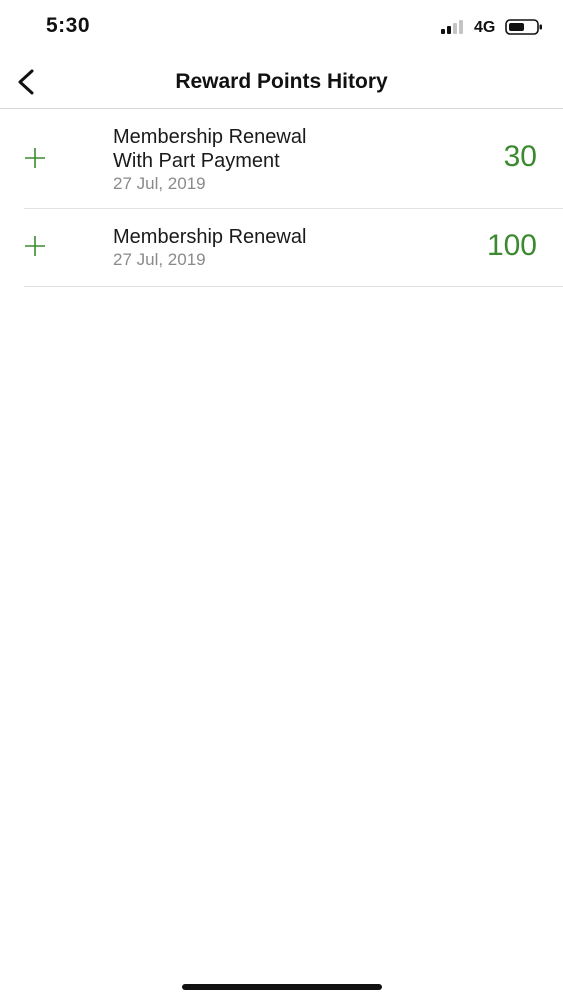 The image size is (563, 1000). I want to click on page-title: Reward Points Hitory, so click(281, 81).